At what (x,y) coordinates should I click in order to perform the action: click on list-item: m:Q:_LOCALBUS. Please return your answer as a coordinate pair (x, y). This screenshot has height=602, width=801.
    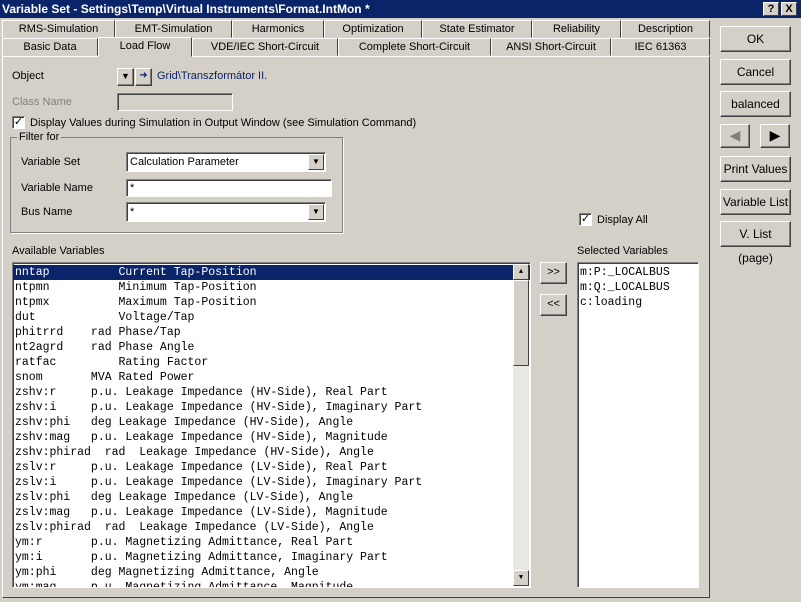
    Looking at the image, I should click on (638, 287).